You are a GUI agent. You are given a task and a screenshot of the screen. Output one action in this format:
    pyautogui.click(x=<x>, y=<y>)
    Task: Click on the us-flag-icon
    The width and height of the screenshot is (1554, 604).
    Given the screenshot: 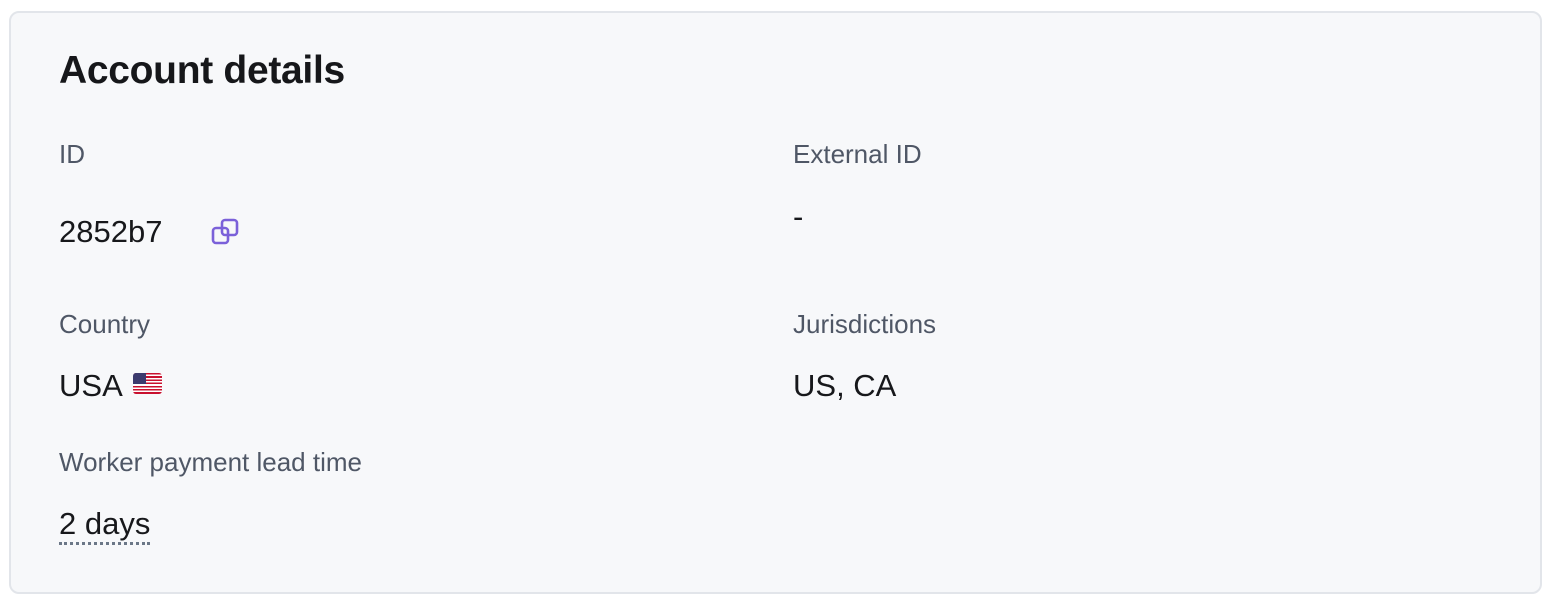 What is the action you would take?
    pyautogui.click(x=147, y=383)
    